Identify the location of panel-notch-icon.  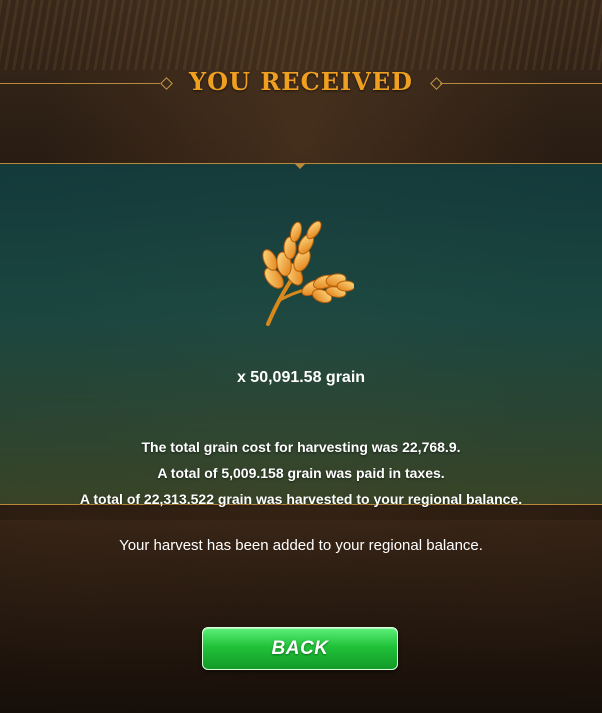
(300, 166).